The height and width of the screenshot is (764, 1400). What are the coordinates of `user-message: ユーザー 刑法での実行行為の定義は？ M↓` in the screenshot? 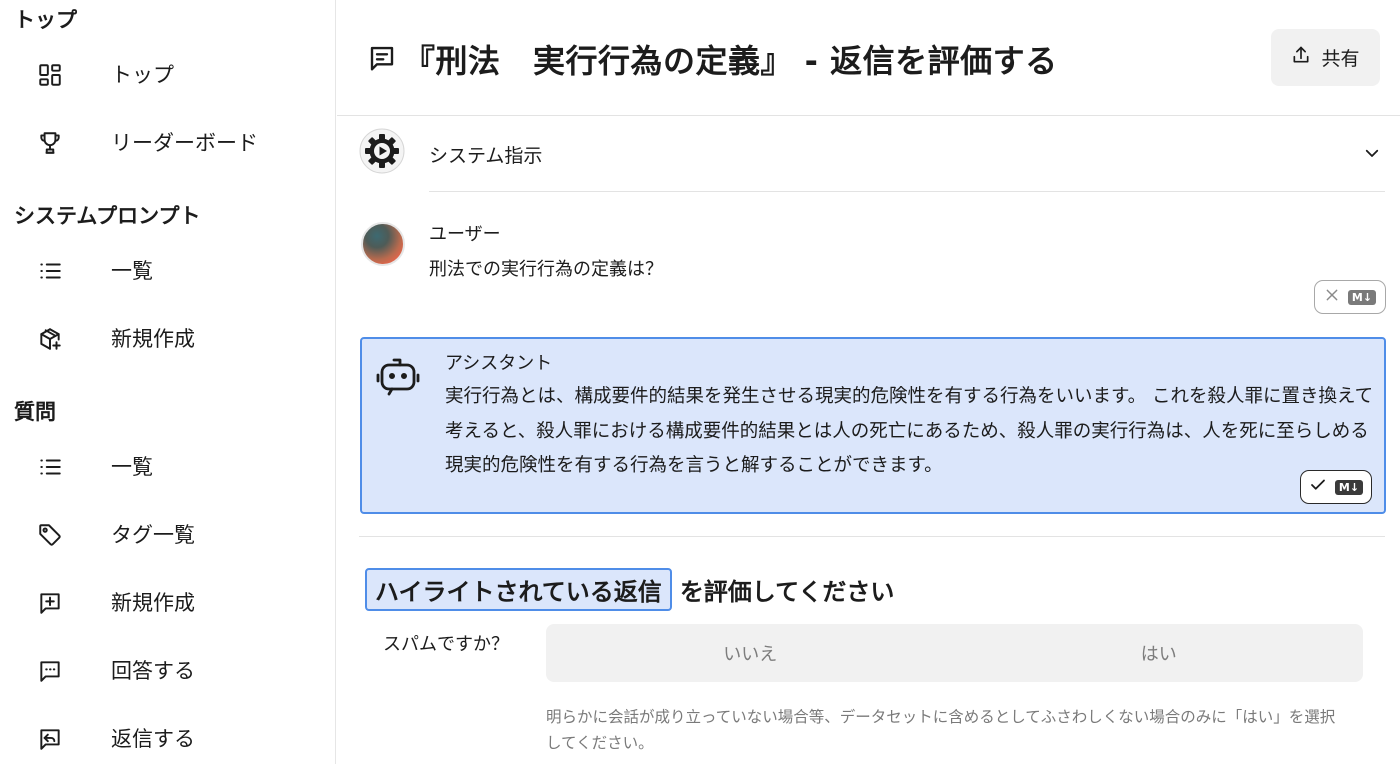 It's located at (872, 268).